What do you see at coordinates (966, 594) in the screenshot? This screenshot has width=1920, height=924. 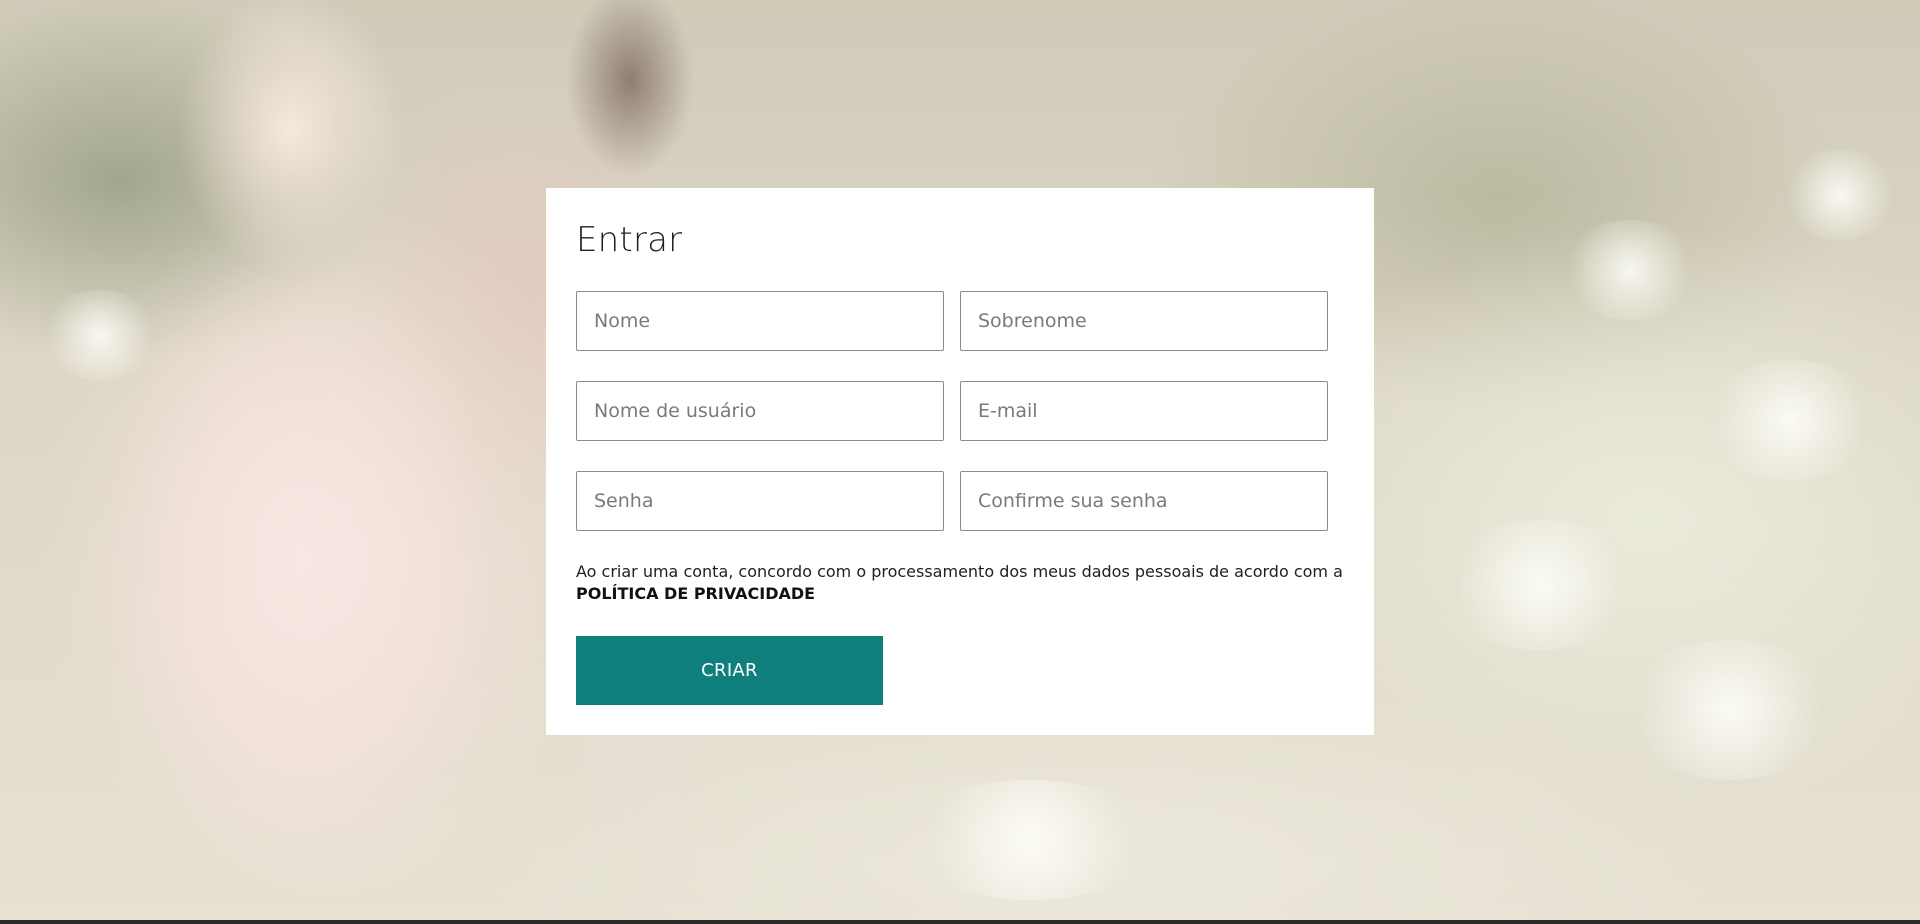 I see `privacy-policy-link: POLÍTICA DE PRIVACIDADE` at bounding box center [966, 594].